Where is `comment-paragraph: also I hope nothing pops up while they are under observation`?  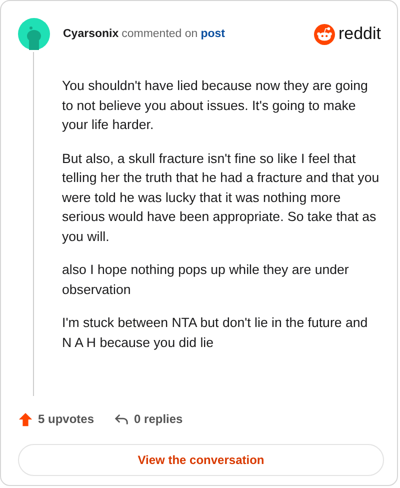 comment-paragraph: also I hope nothing pops up while they are under observation is located at coordinates (206, 279).